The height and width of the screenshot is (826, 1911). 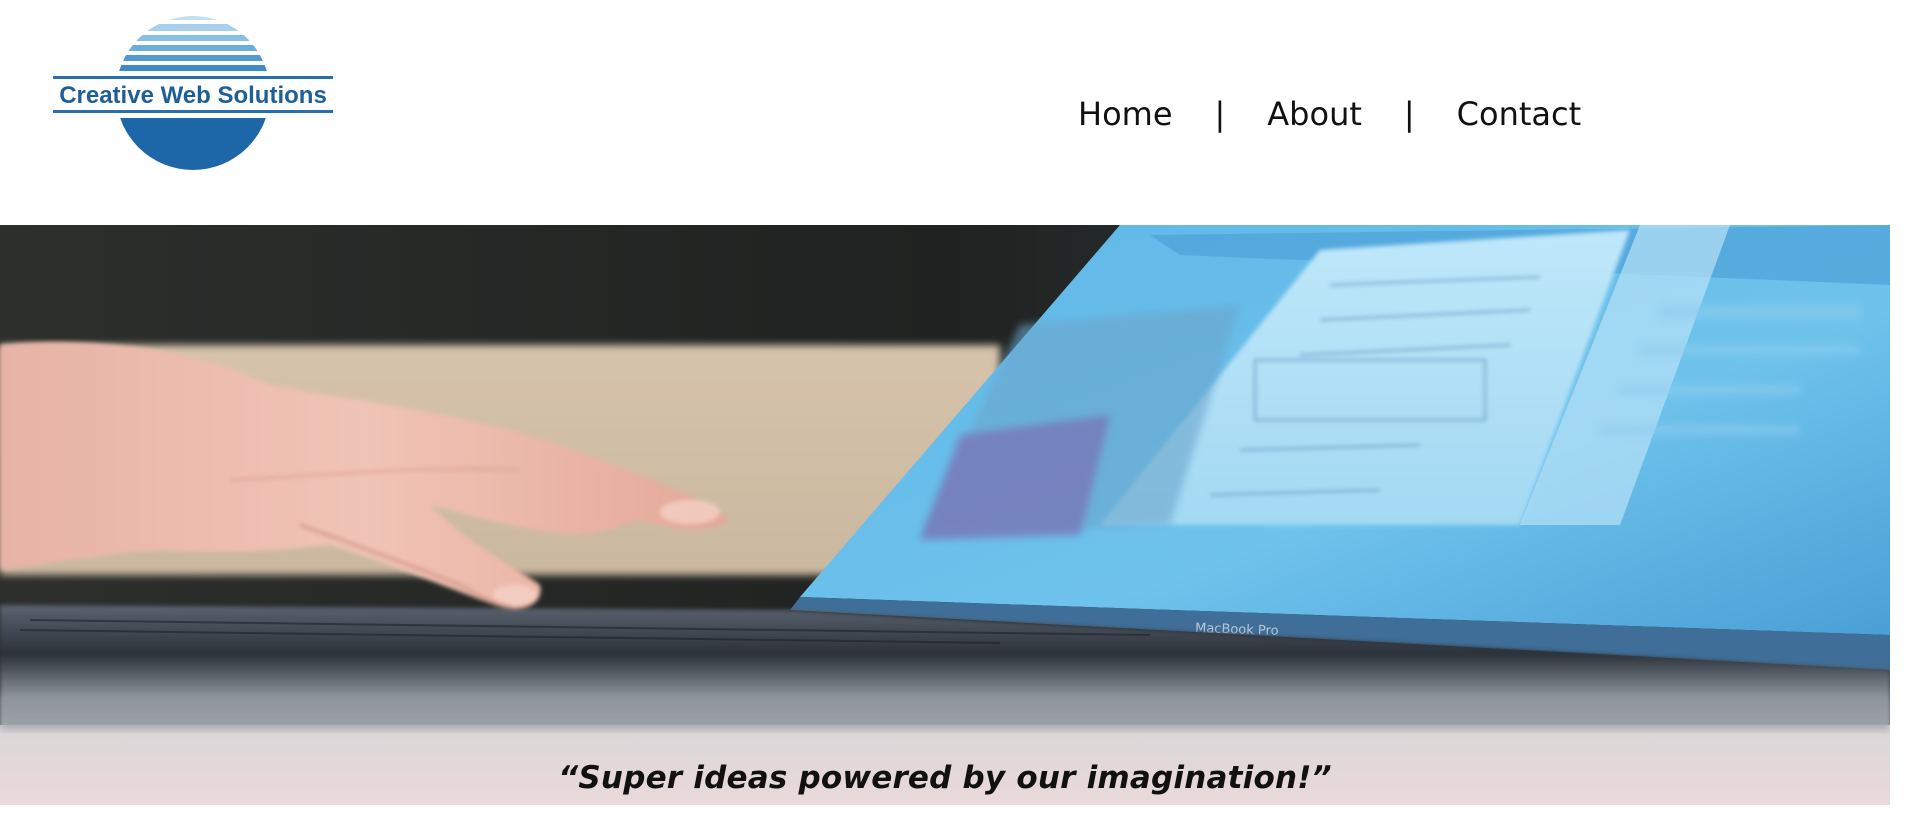 I want to click on nav-contact-link: Contact, so click(x=1519, y=114).